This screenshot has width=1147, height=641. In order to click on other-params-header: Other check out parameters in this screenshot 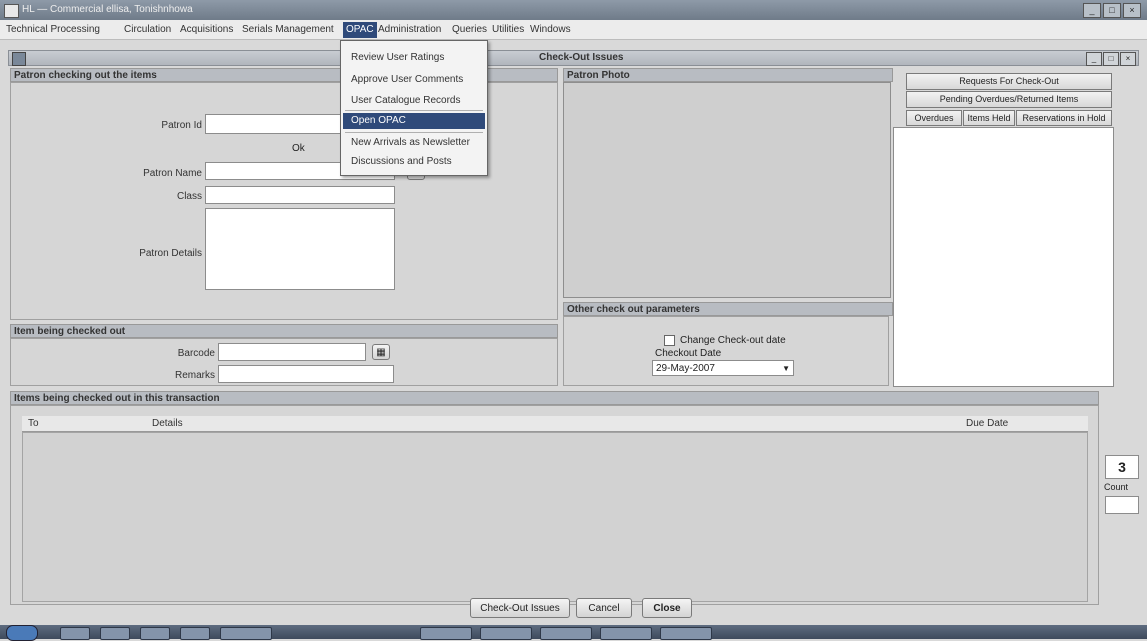, I will do `click(728, 309)`.